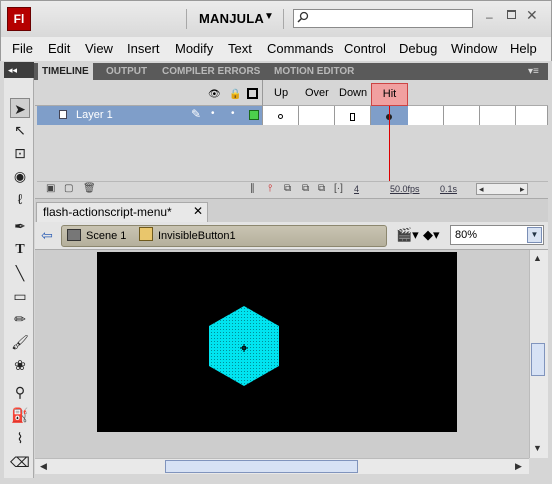 The image size is (552, 484). I want to click on menu-text: Text, so click(240, 48).